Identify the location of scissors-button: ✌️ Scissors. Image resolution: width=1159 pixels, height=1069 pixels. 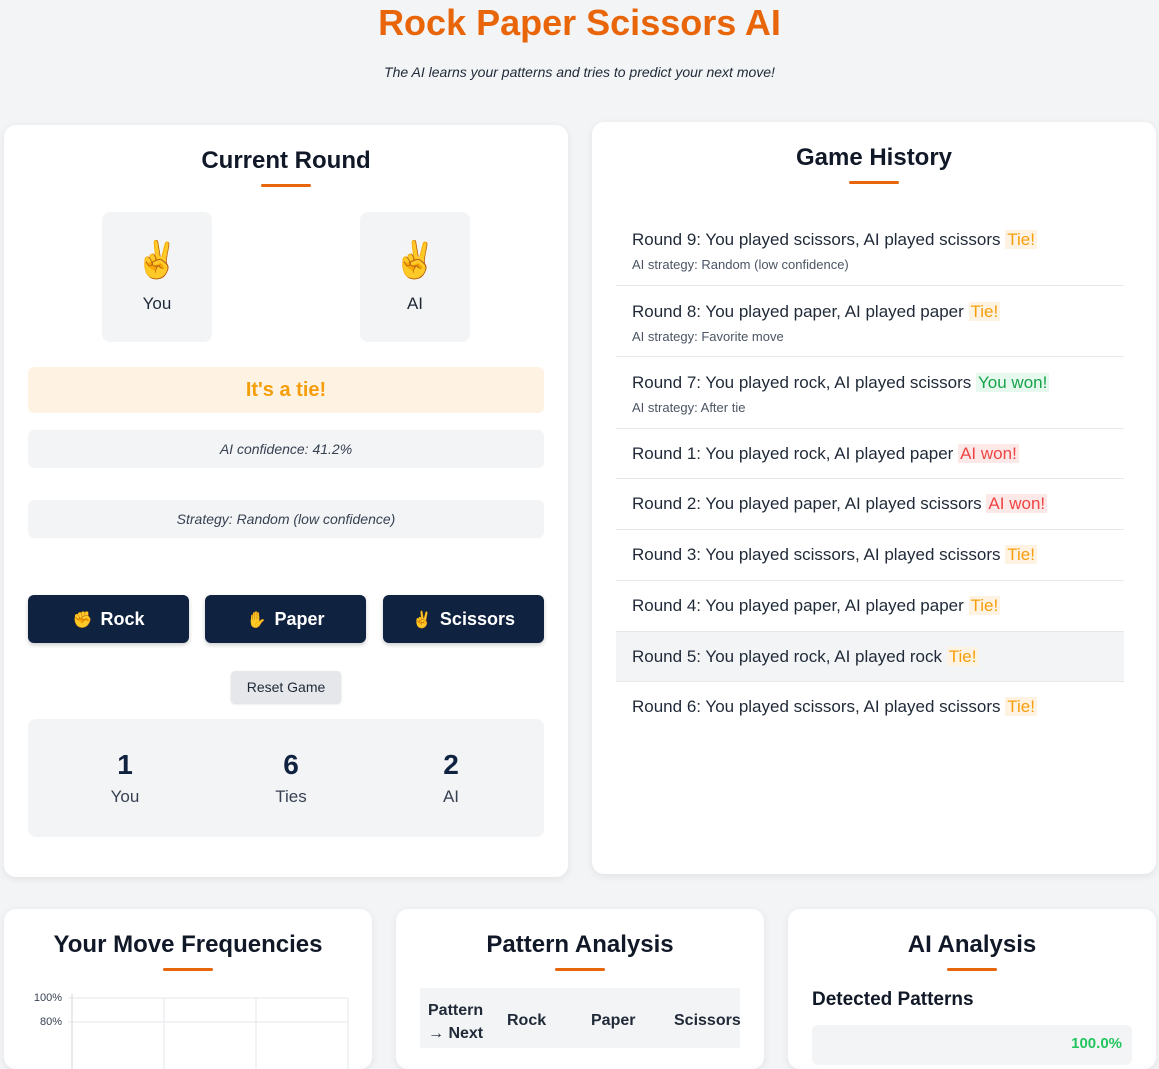
(463, 619).